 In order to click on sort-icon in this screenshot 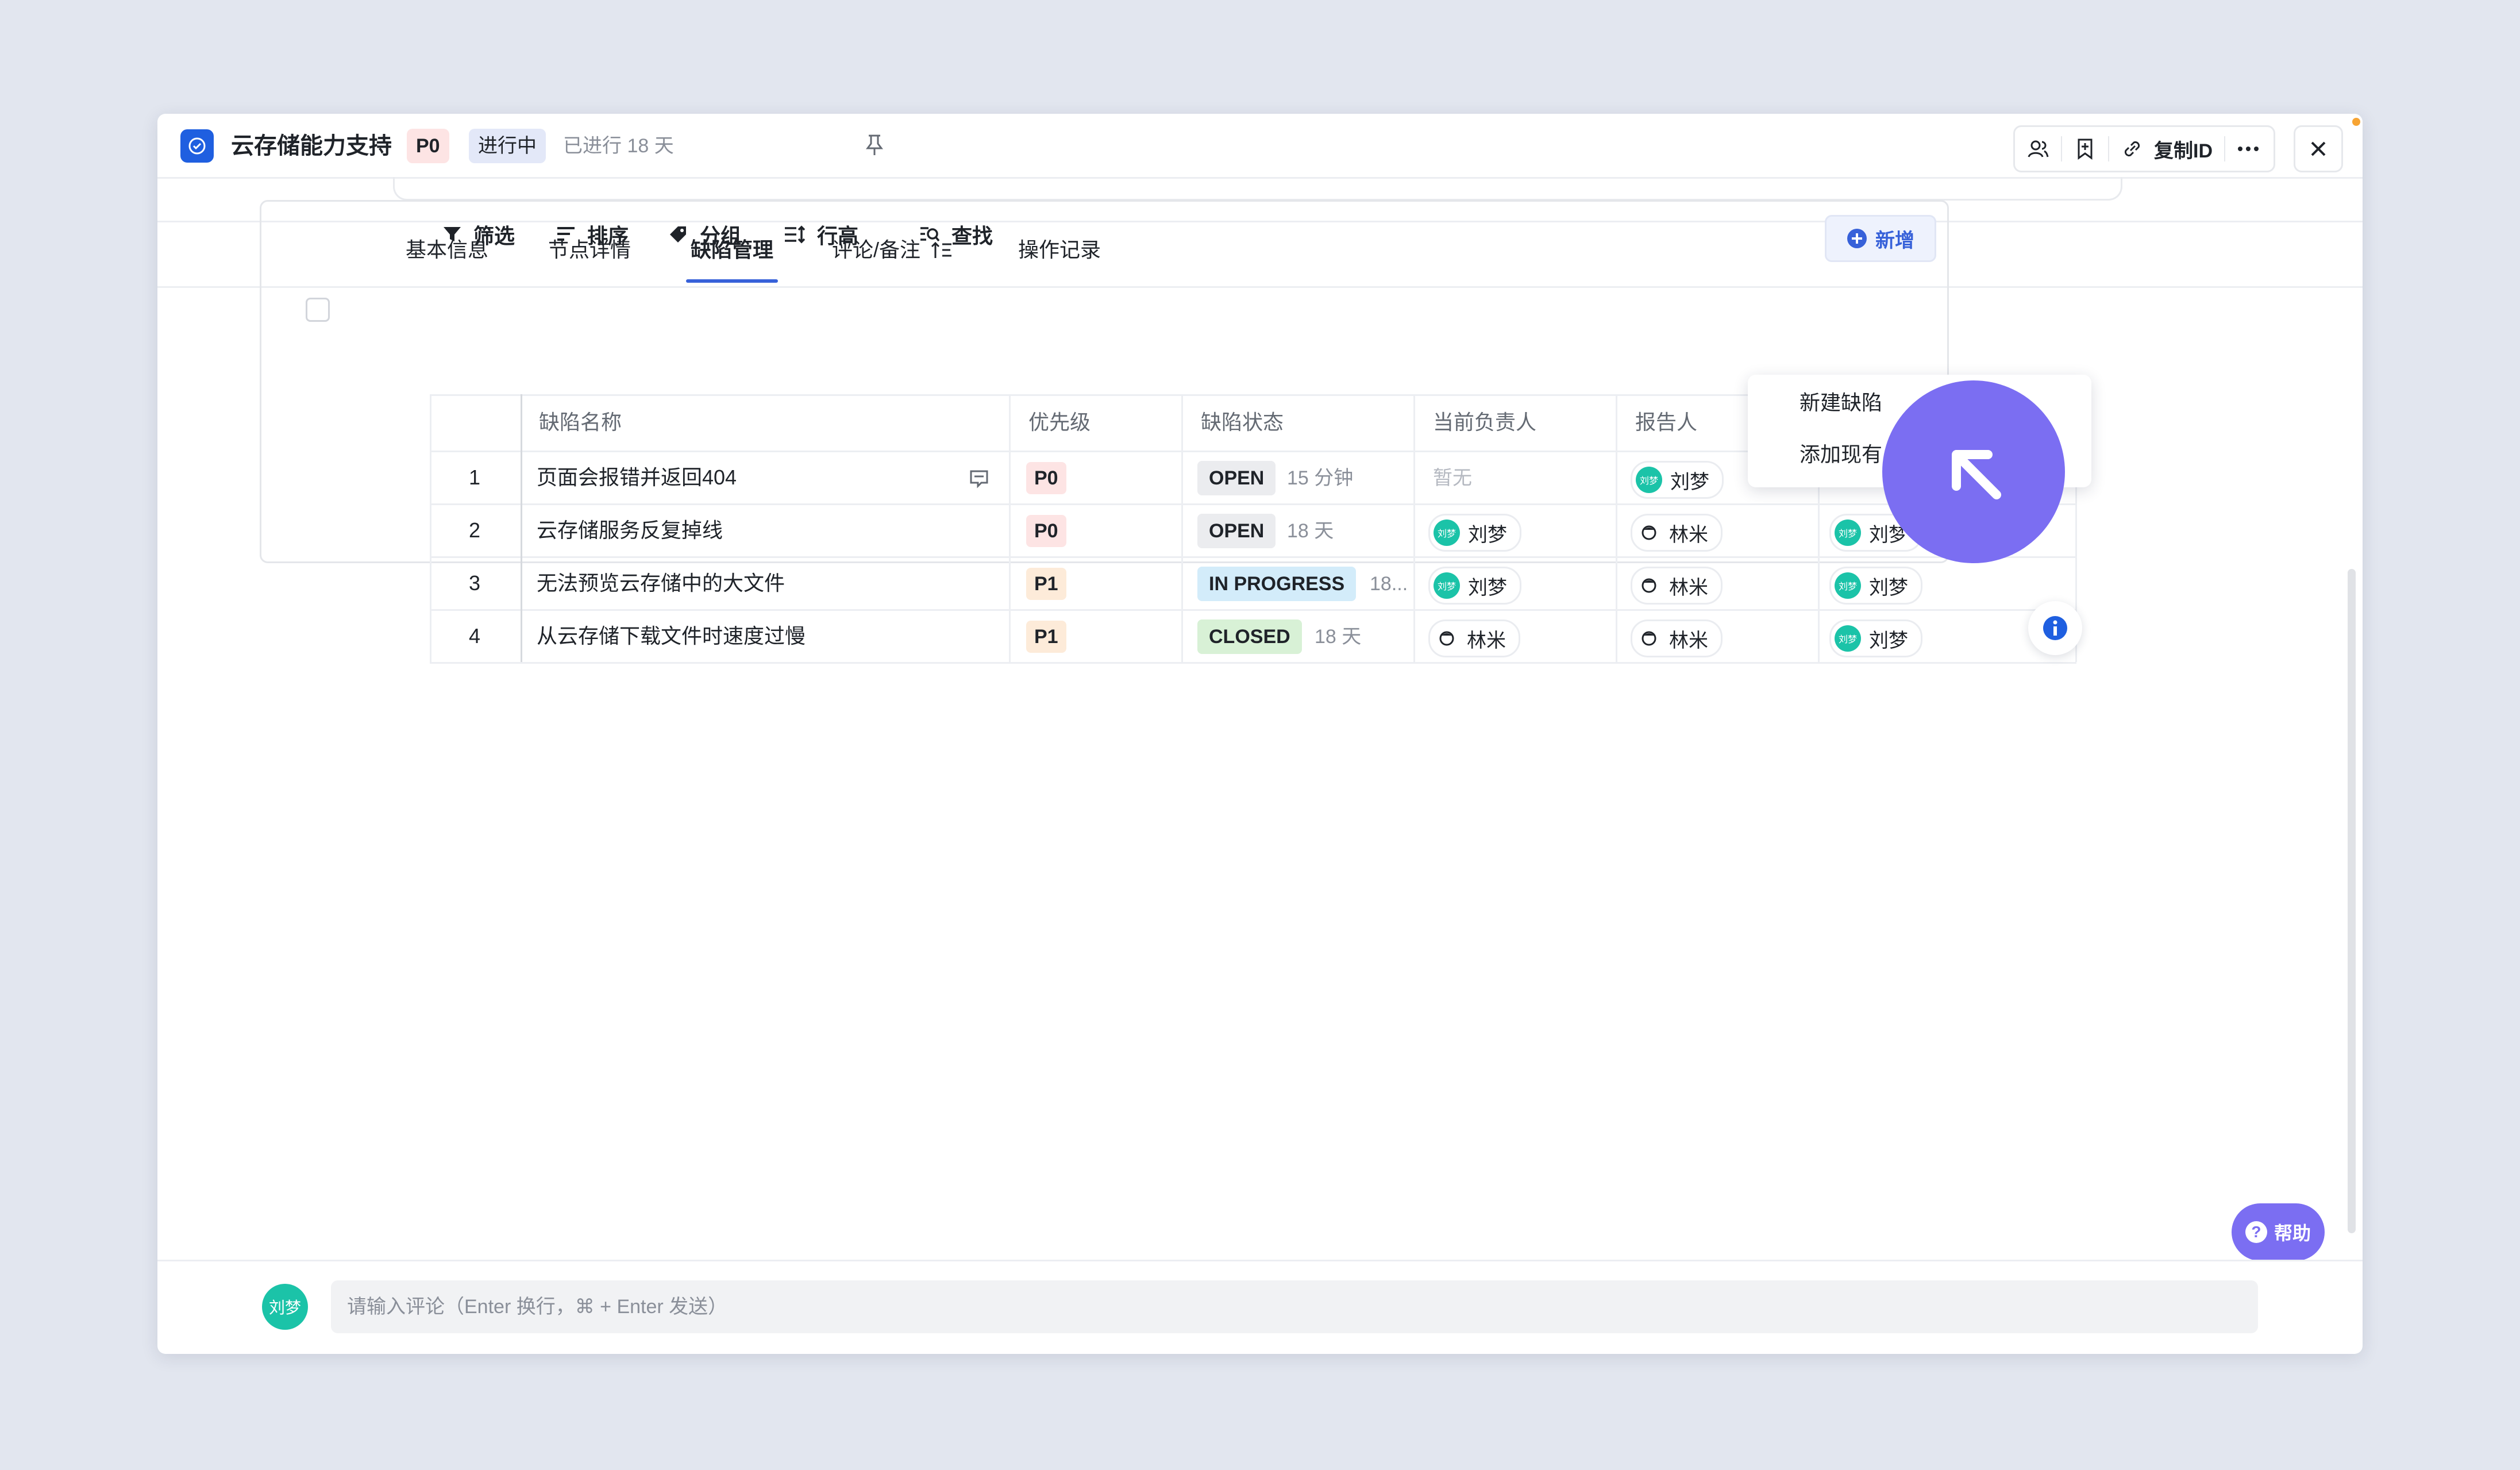, I will do `click(566, 234)`.